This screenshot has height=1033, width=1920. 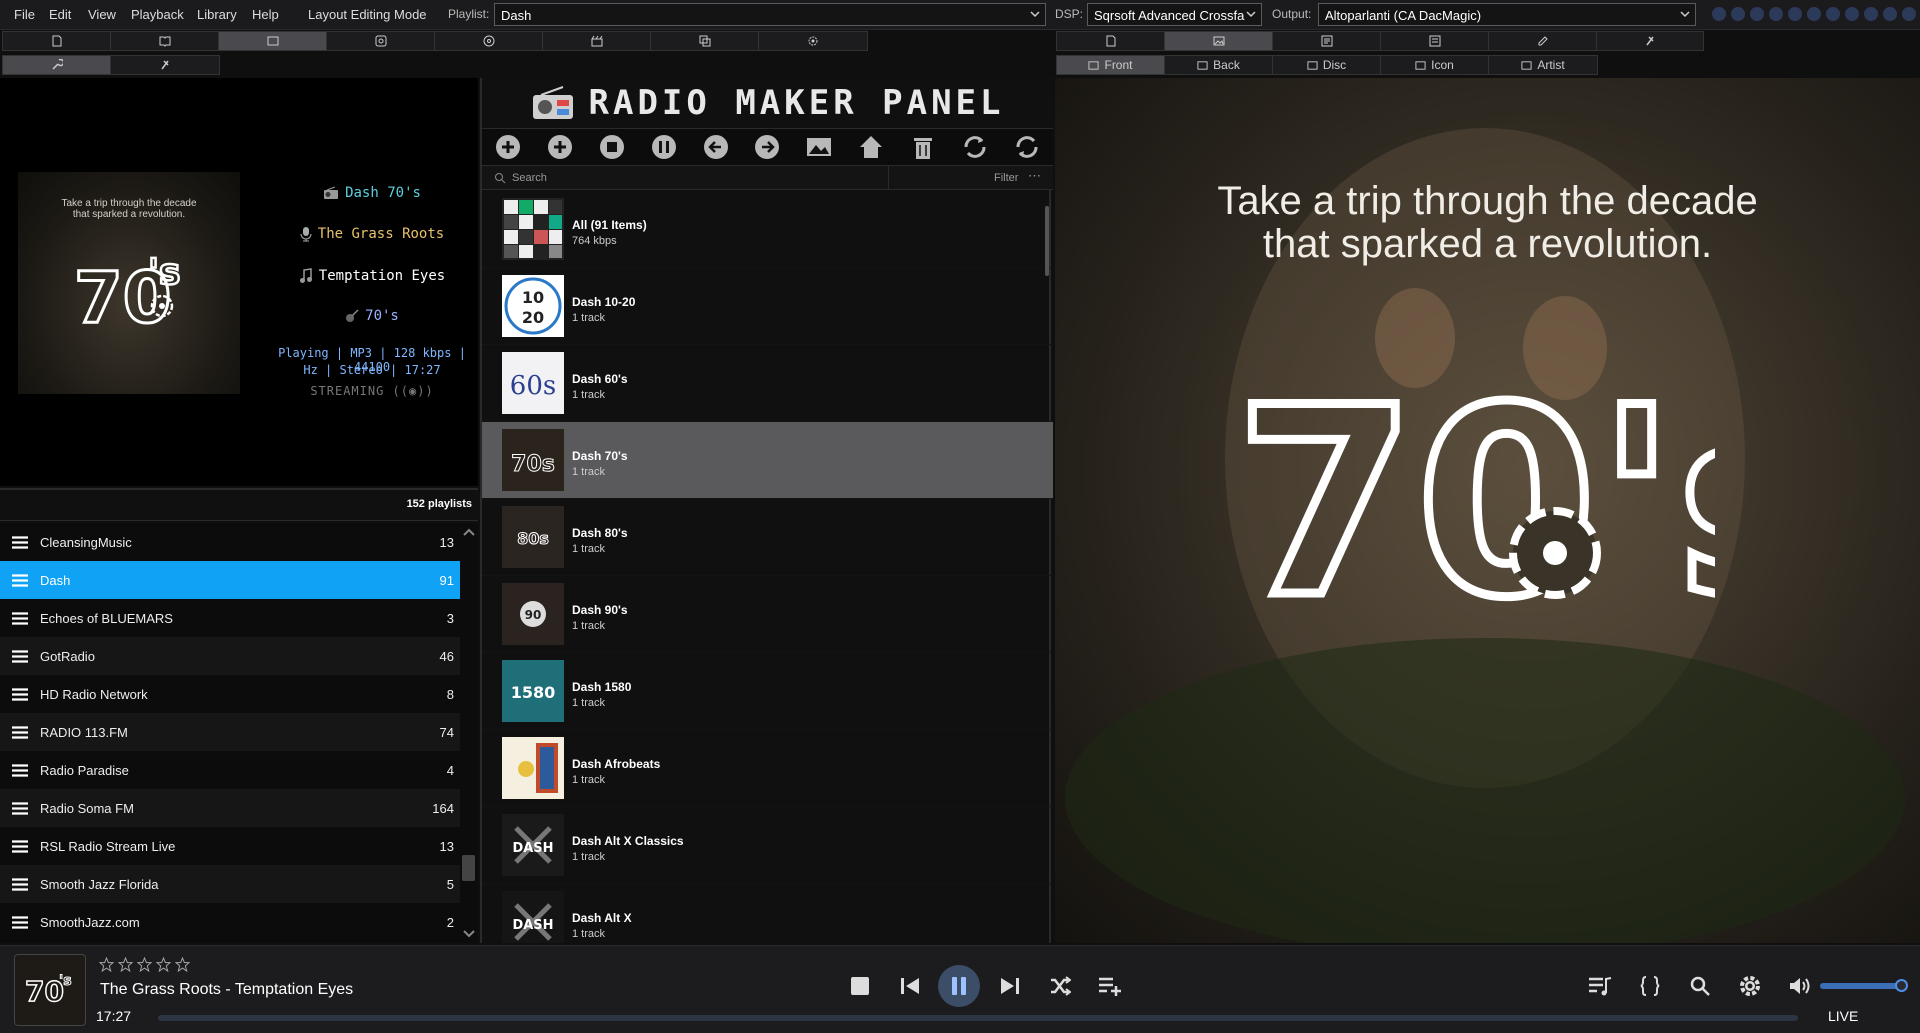 What do you see at coordinates (1650, 41) in the screenshot?
I see `tab-tools-right` at bounding box center [1650, 41].